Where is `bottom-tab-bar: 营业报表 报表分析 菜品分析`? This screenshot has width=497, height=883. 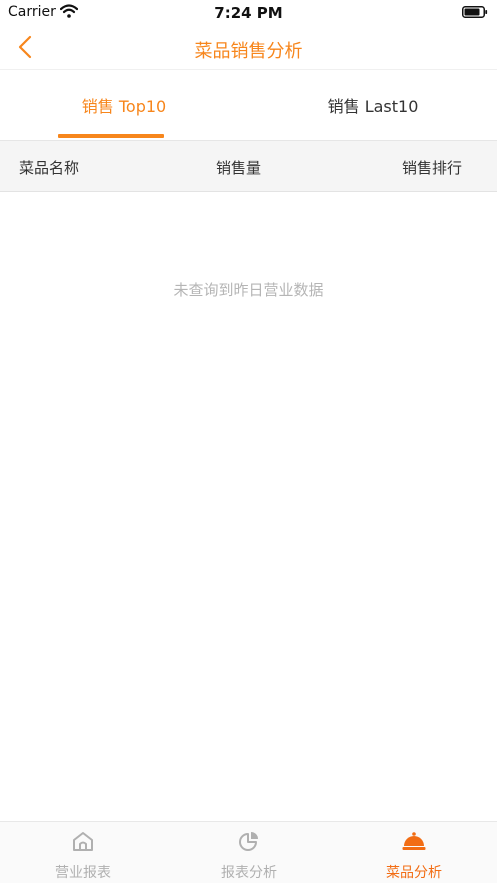
bottom-tab-bar: 营业报表 报表分析 菜品分析 is located at coordinates (248, 852).